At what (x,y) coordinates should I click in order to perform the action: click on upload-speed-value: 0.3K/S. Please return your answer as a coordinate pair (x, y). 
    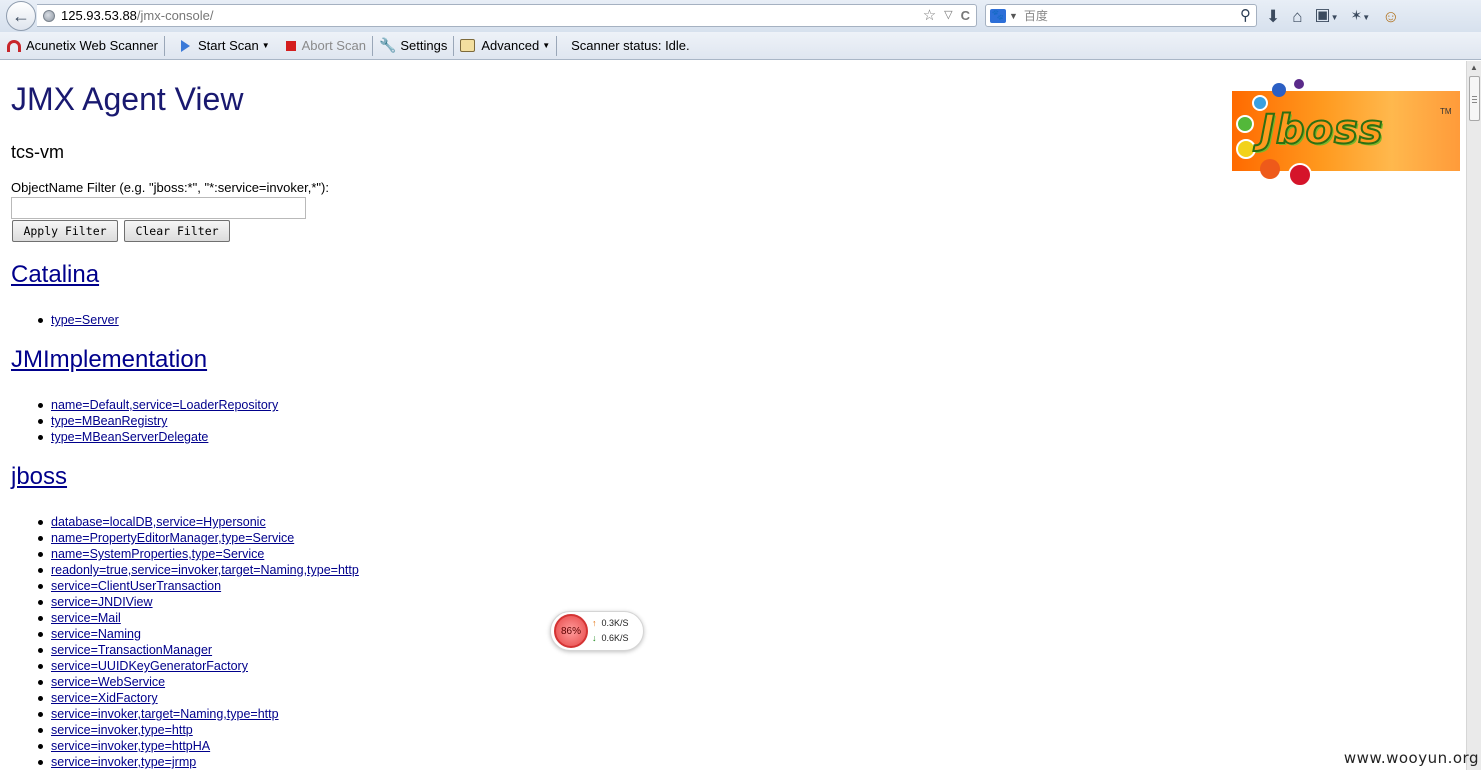
    Looking at the image, I should click on (615, 623).